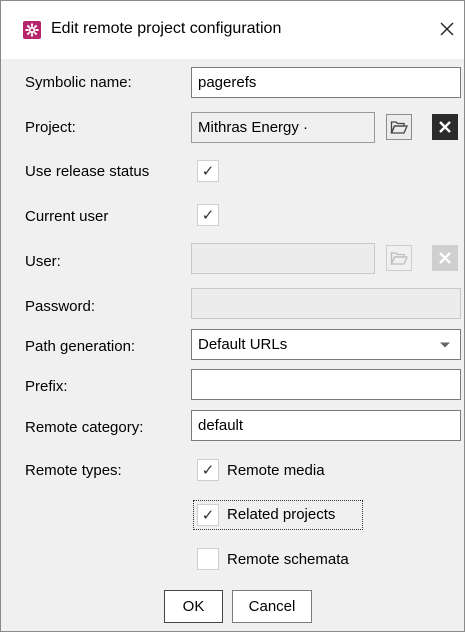 Image resolution: width=465 pixels, height=632 pixels. Describe the element at coordinates (73, 470) in the screenshot. I see `remote-types-label: Remote types:` at that location.